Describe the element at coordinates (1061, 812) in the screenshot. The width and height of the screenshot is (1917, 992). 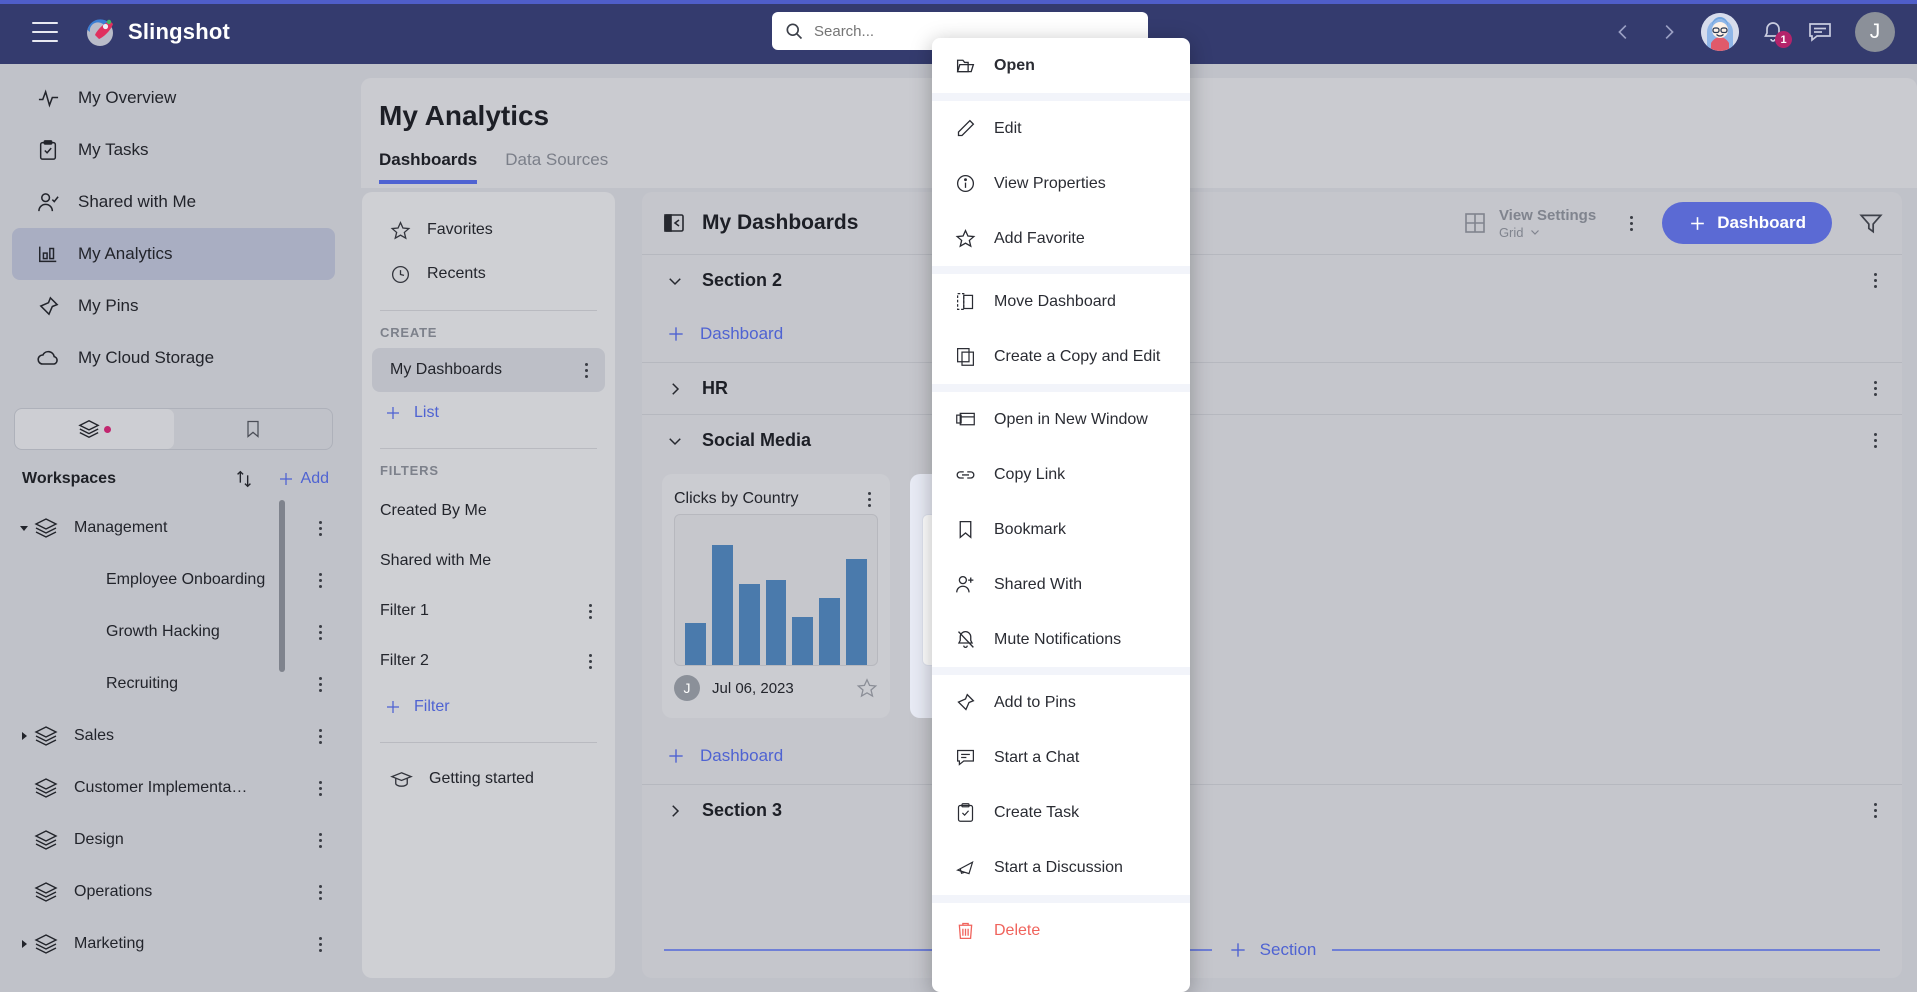
I see `menu-item-create-task: Create Task` at that location.